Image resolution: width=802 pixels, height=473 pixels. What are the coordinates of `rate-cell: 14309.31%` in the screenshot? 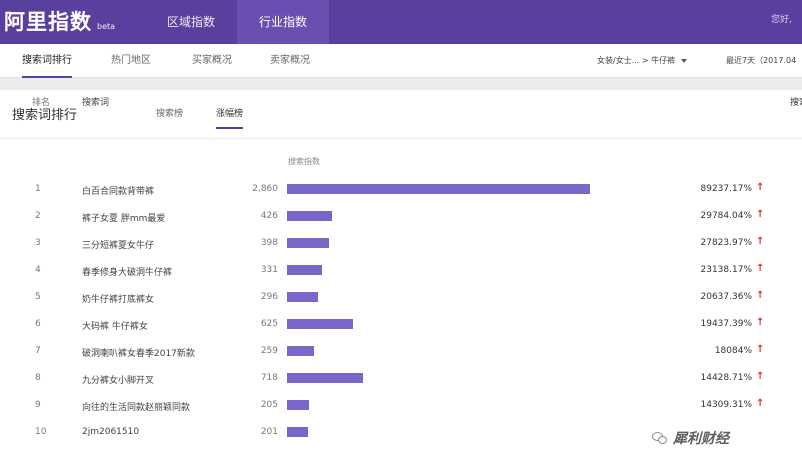 It's located at (726, 405).